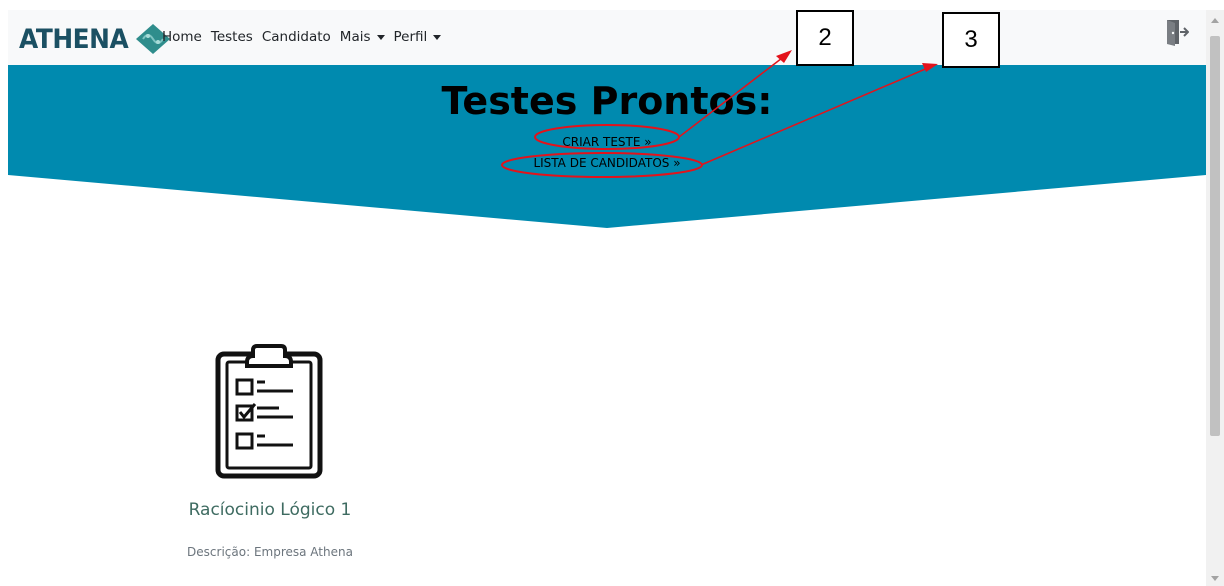 This screenshot has width=1224, height=586. Describe the element at coordinates (182, 37) in the screenshot. I see `nav-home: Home` at that location.